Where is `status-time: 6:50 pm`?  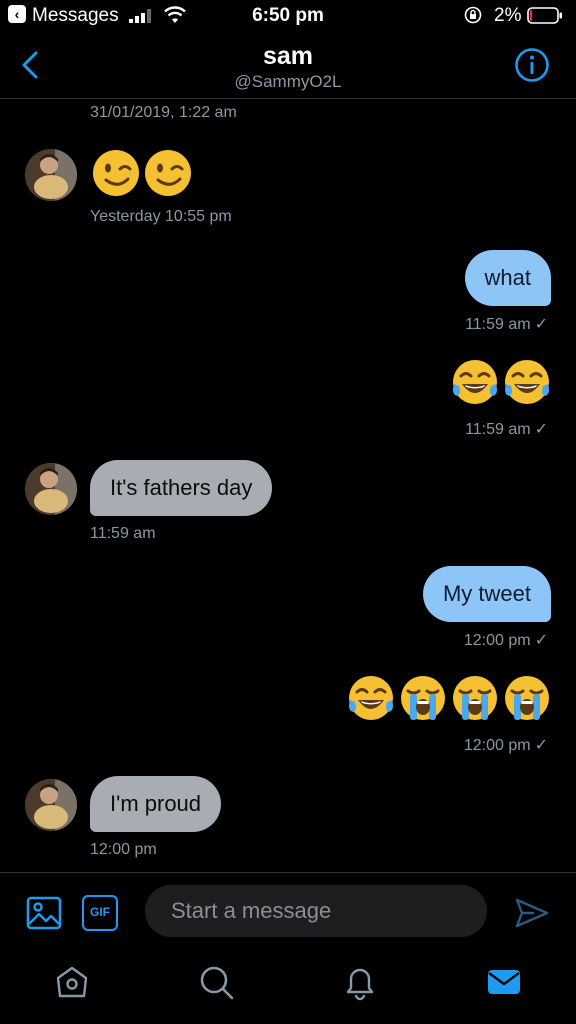 status-time: 6:50 pm is located at coordinates (288, 15).